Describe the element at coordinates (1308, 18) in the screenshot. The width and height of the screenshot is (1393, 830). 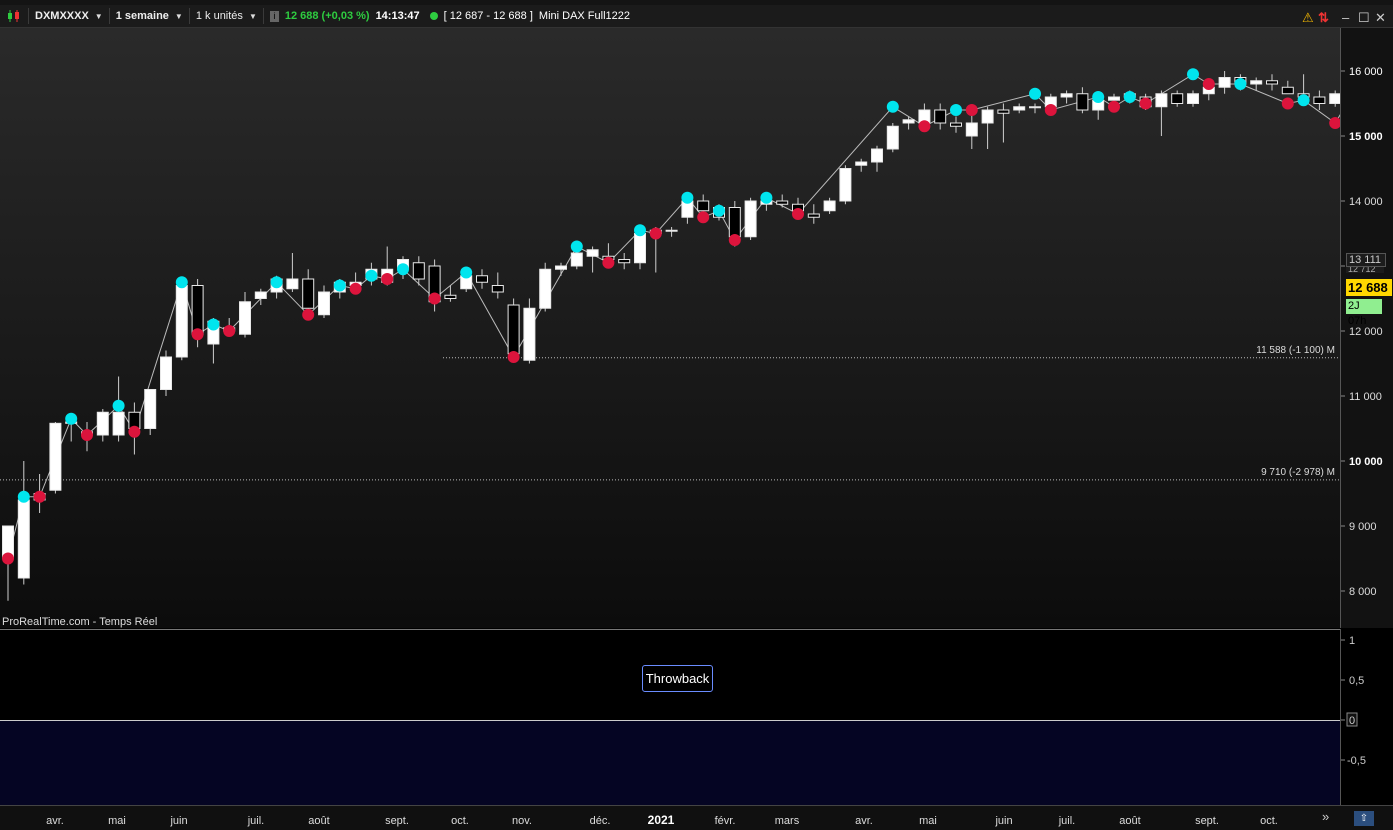
I see `warning-icon: ⚠` at that location.